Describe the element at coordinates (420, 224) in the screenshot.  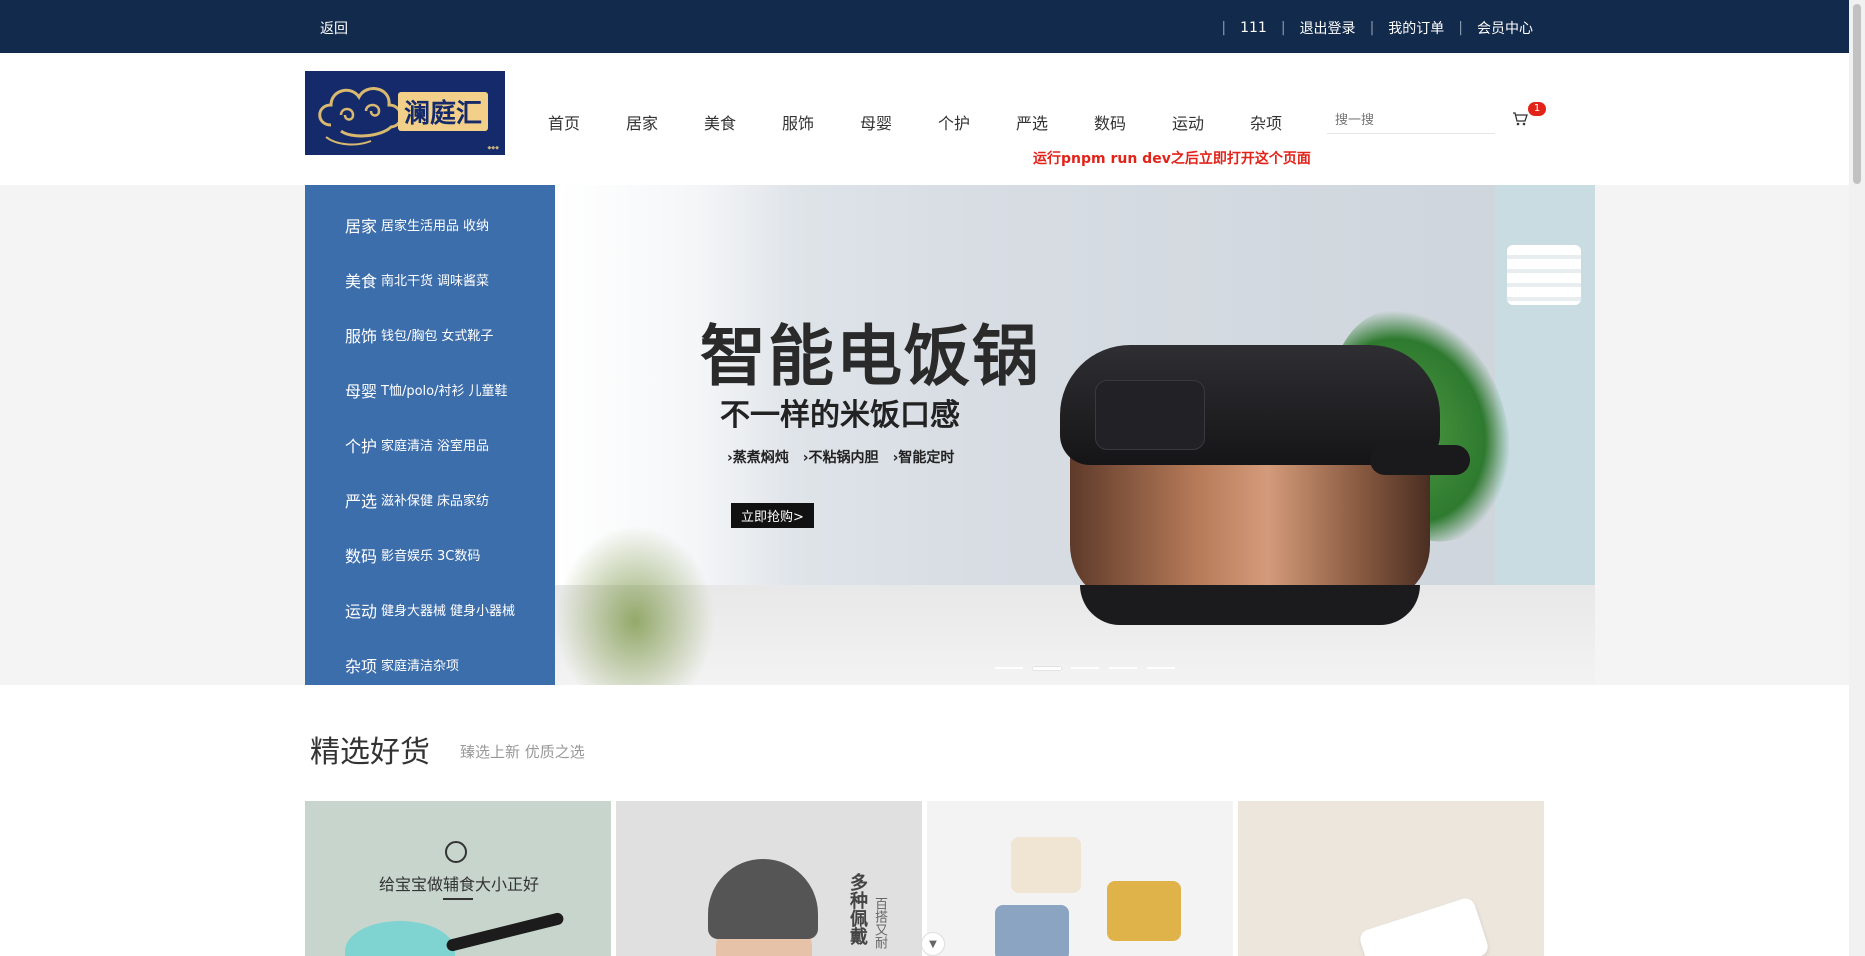
I see `category-sub-link: 居家生活用品` at that location.